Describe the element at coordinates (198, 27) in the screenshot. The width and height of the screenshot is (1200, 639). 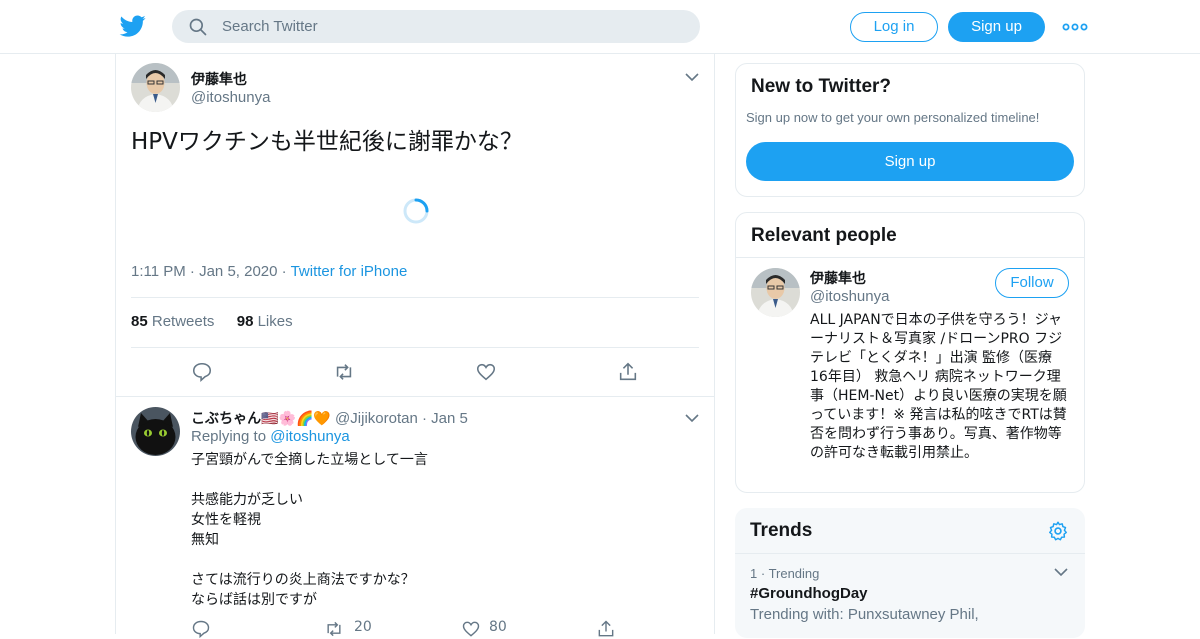
I see `search-icon` at that location.